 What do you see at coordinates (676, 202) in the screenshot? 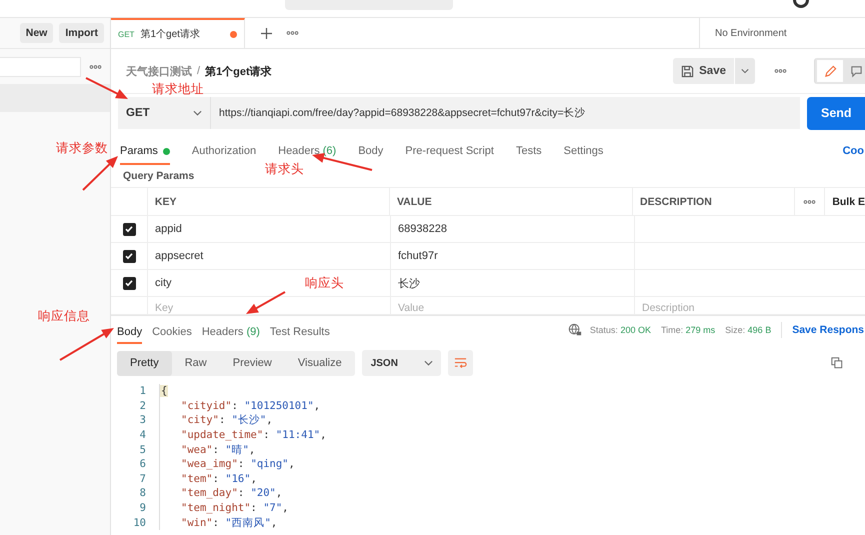
I see `column-header: DESCRIPTION` at bounding box center [676, 202].